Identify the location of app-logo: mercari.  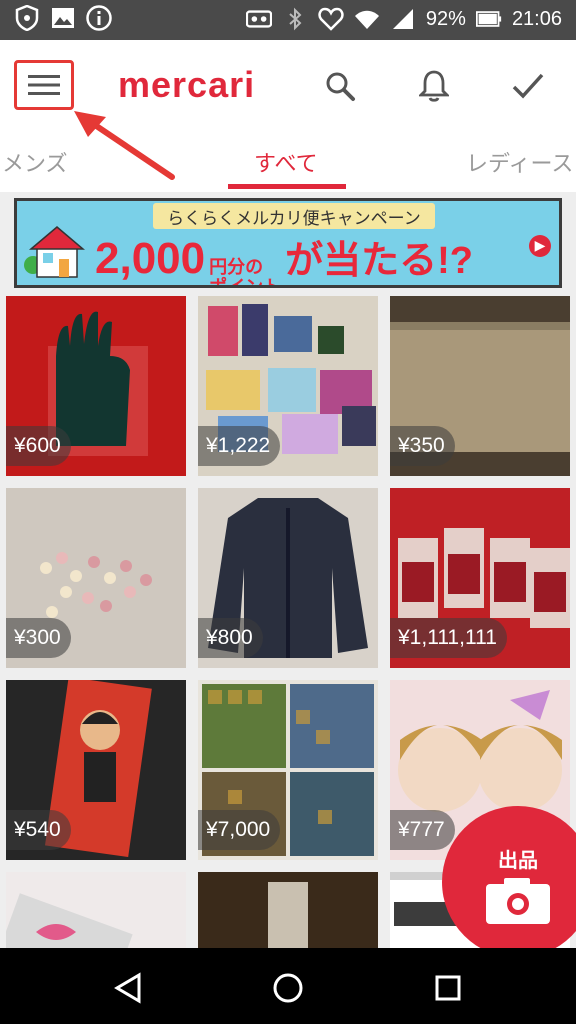
(187, 84).